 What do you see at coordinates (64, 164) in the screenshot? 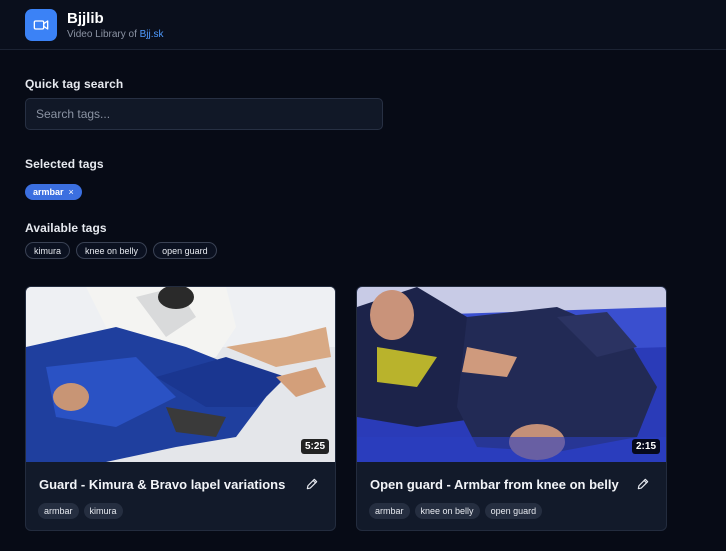
I see `selected-tags-label: Selected tags` at bounding box center [64, 164].